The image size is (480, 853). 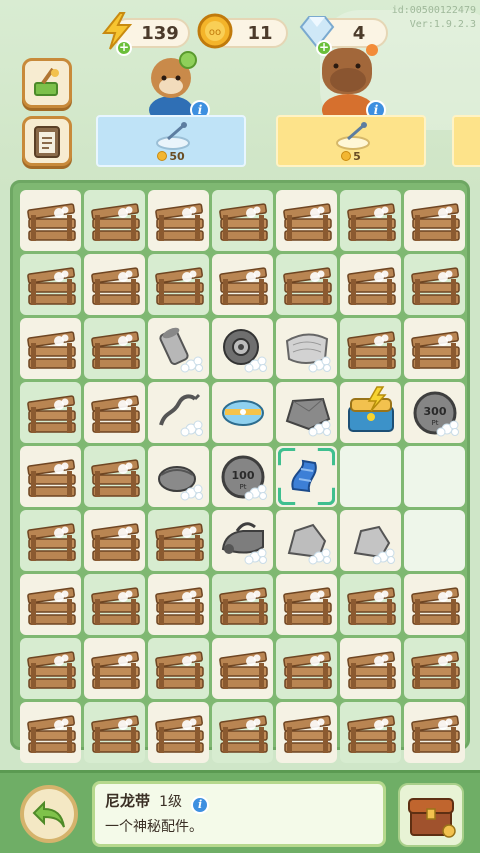 I want to click on back-button, so click(x=49, y=814).